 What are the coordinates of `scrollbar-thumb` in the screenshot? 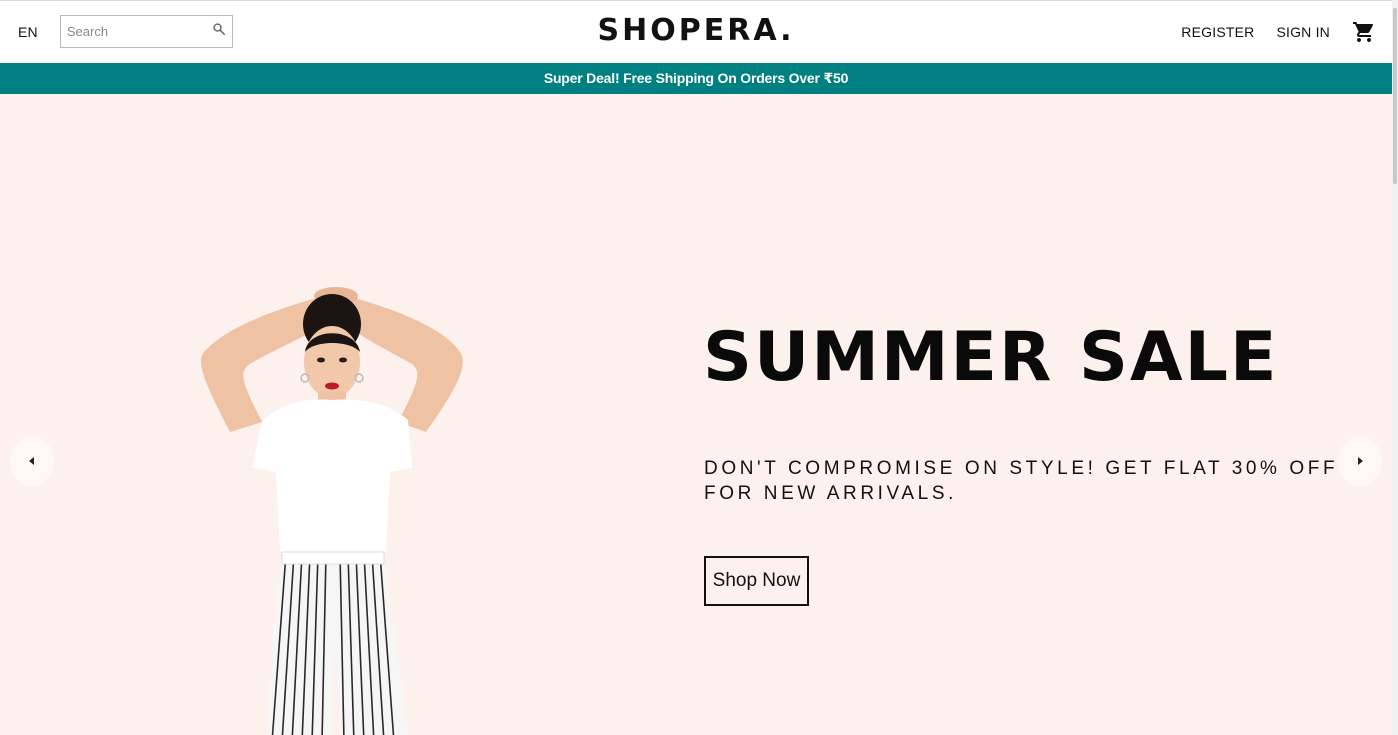 It's located at (1395, 96).